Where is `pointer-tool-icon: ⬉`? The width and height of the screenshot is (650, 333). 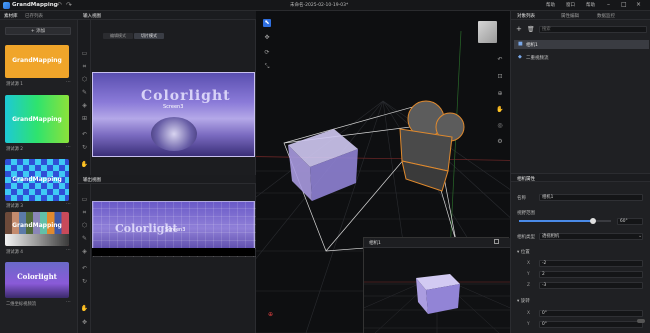 pointer-tool-icon: ⬉ is located at coordinates (267, 23).